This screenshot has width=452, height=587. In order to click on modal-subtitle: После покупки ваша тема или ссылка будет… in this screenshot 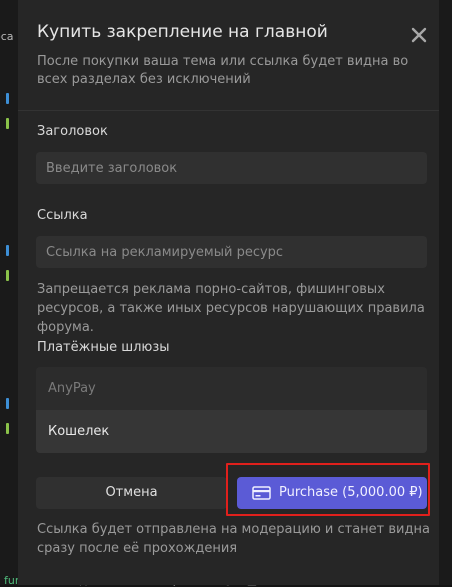, I will do `click(223, 70)`.